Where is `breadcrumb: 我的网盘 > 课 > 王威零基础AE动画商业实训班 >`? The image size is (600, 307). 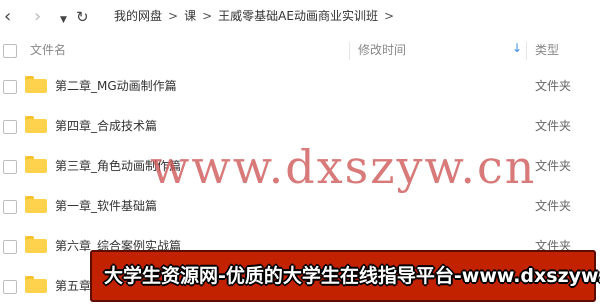 breadcrumb: 我的网盘 > 课 > 王威零基础AE动画商业实训班 > is located at coordinates (257, 16).